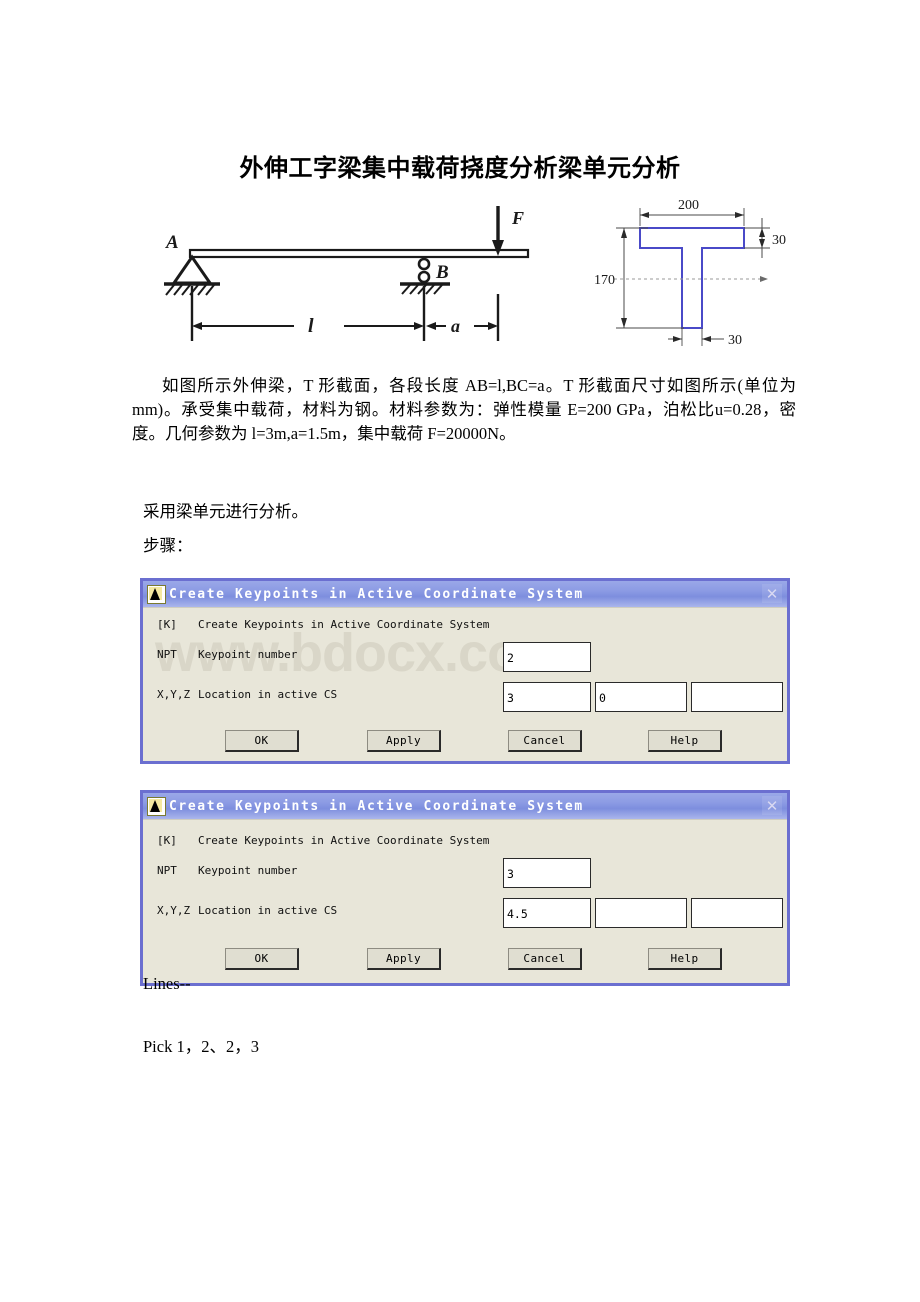 The height and width of the screenshot is (1302, 920). I want to click on pin-support-a, so click(192, 269).